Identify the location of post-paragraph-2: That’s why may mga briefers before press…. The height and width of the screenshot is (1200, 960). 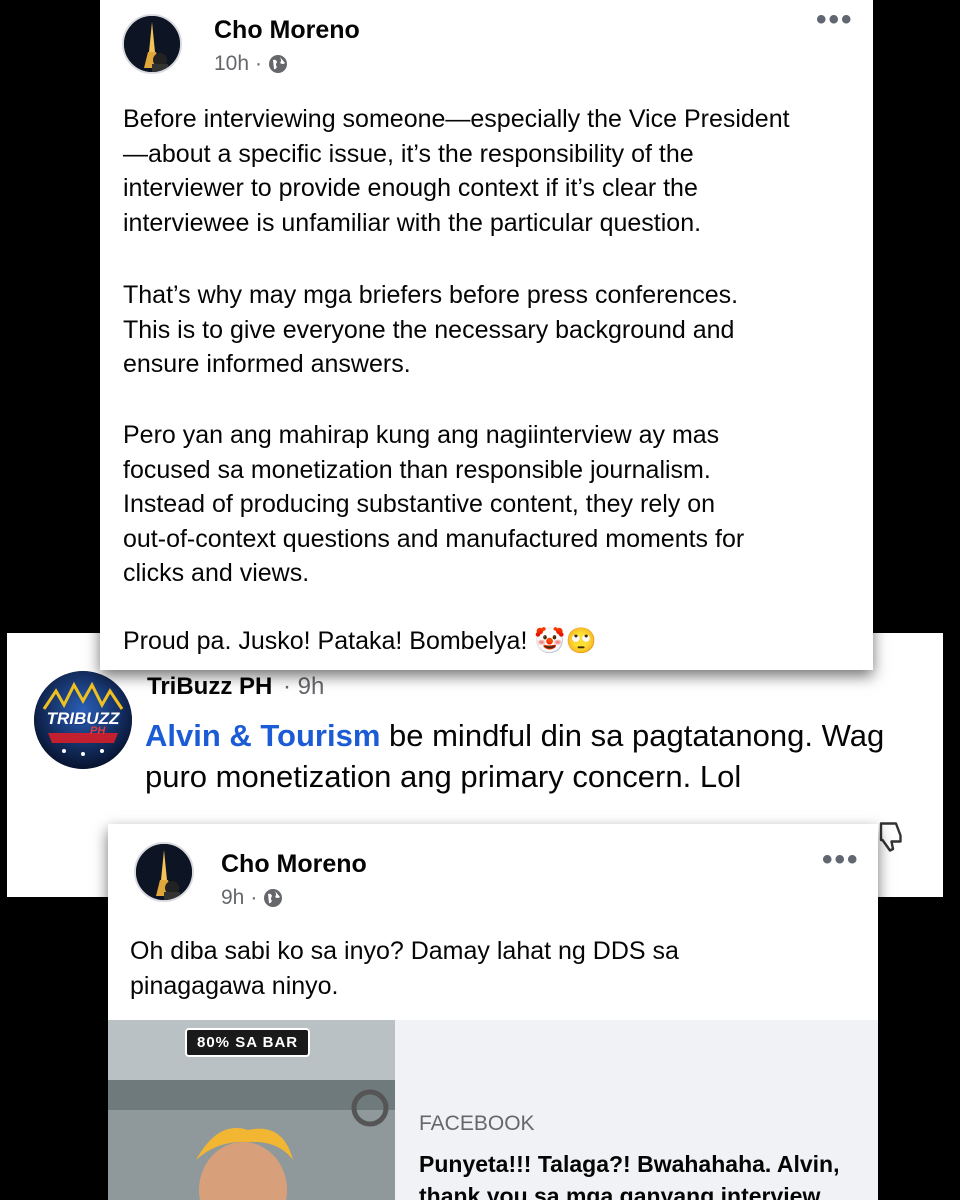
(431, 329).